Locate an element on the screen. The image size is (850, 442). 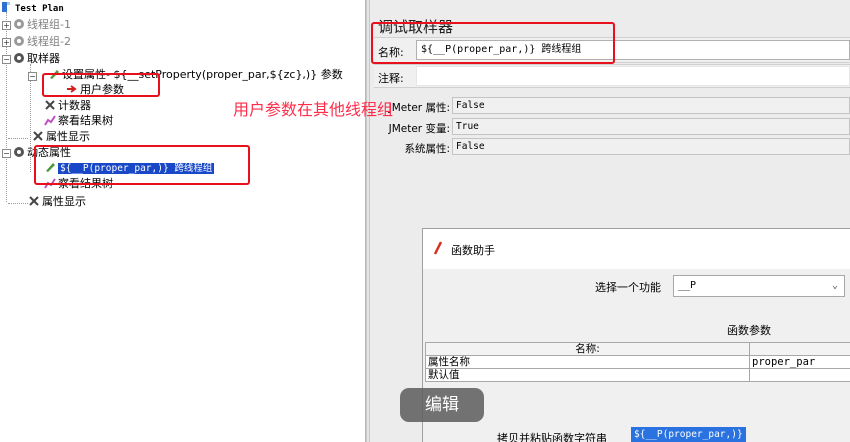
tree-node-property-display-2: 属性显示 is located at coordinates (57, 202).